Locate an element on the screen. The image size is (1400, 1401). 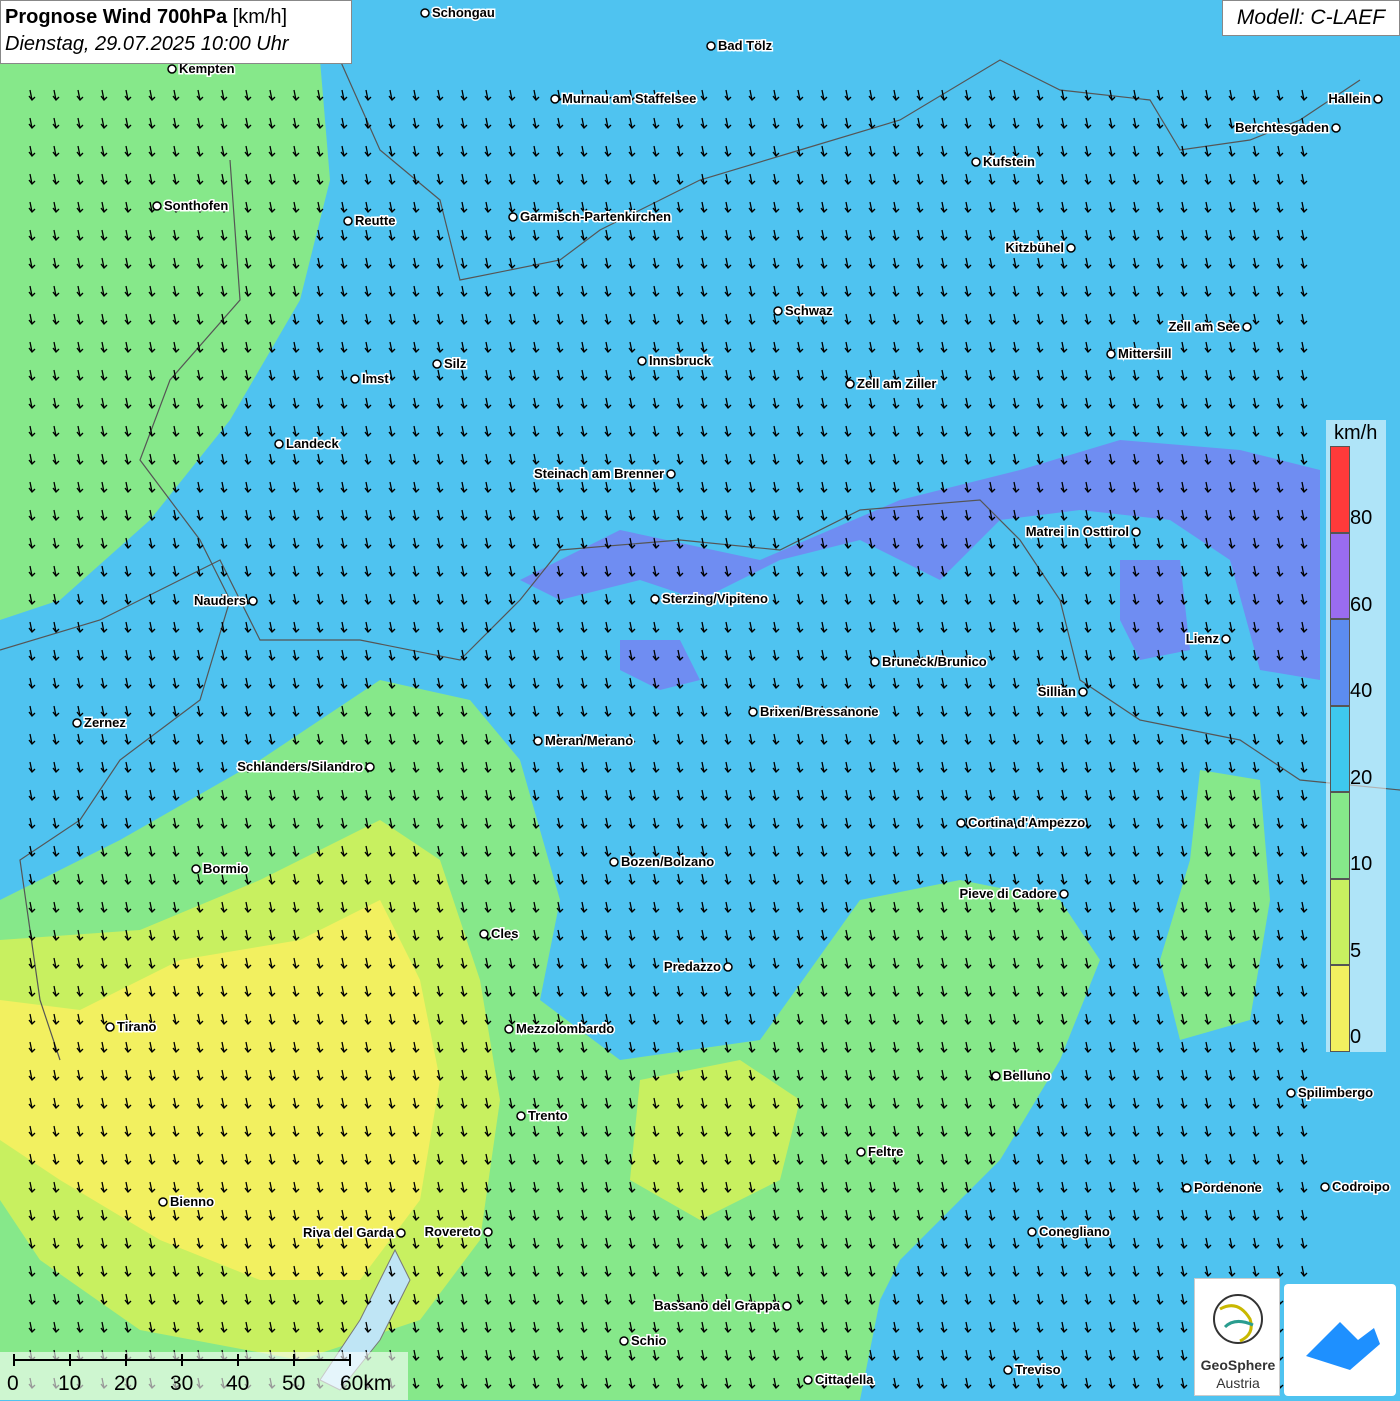
forecast-datetime: Dienstag, 29.07.2025 10:00 Uhr is located at coordinates (147, 44).